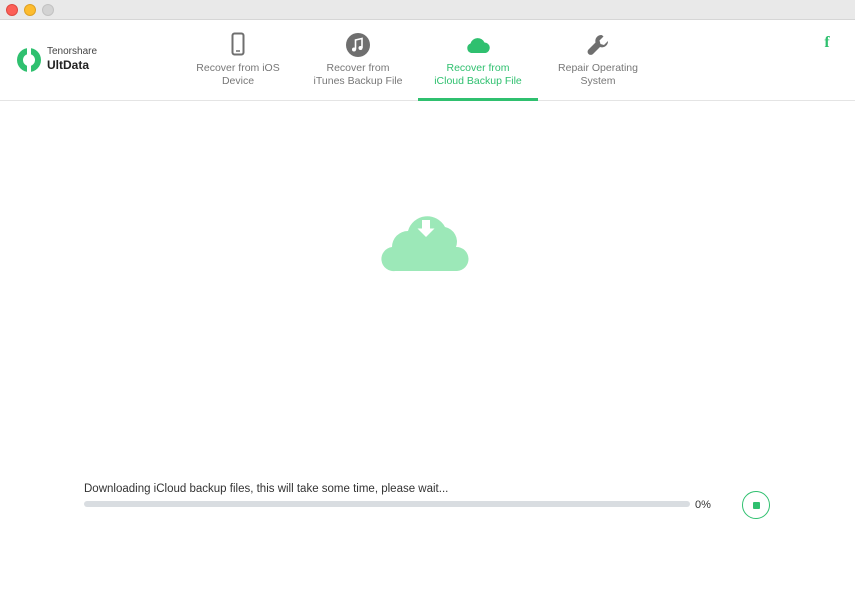 This screenshot has height=609, width=855. I want to click on tab-repair-operating-system: Repair Operating System, so click(598, 60).